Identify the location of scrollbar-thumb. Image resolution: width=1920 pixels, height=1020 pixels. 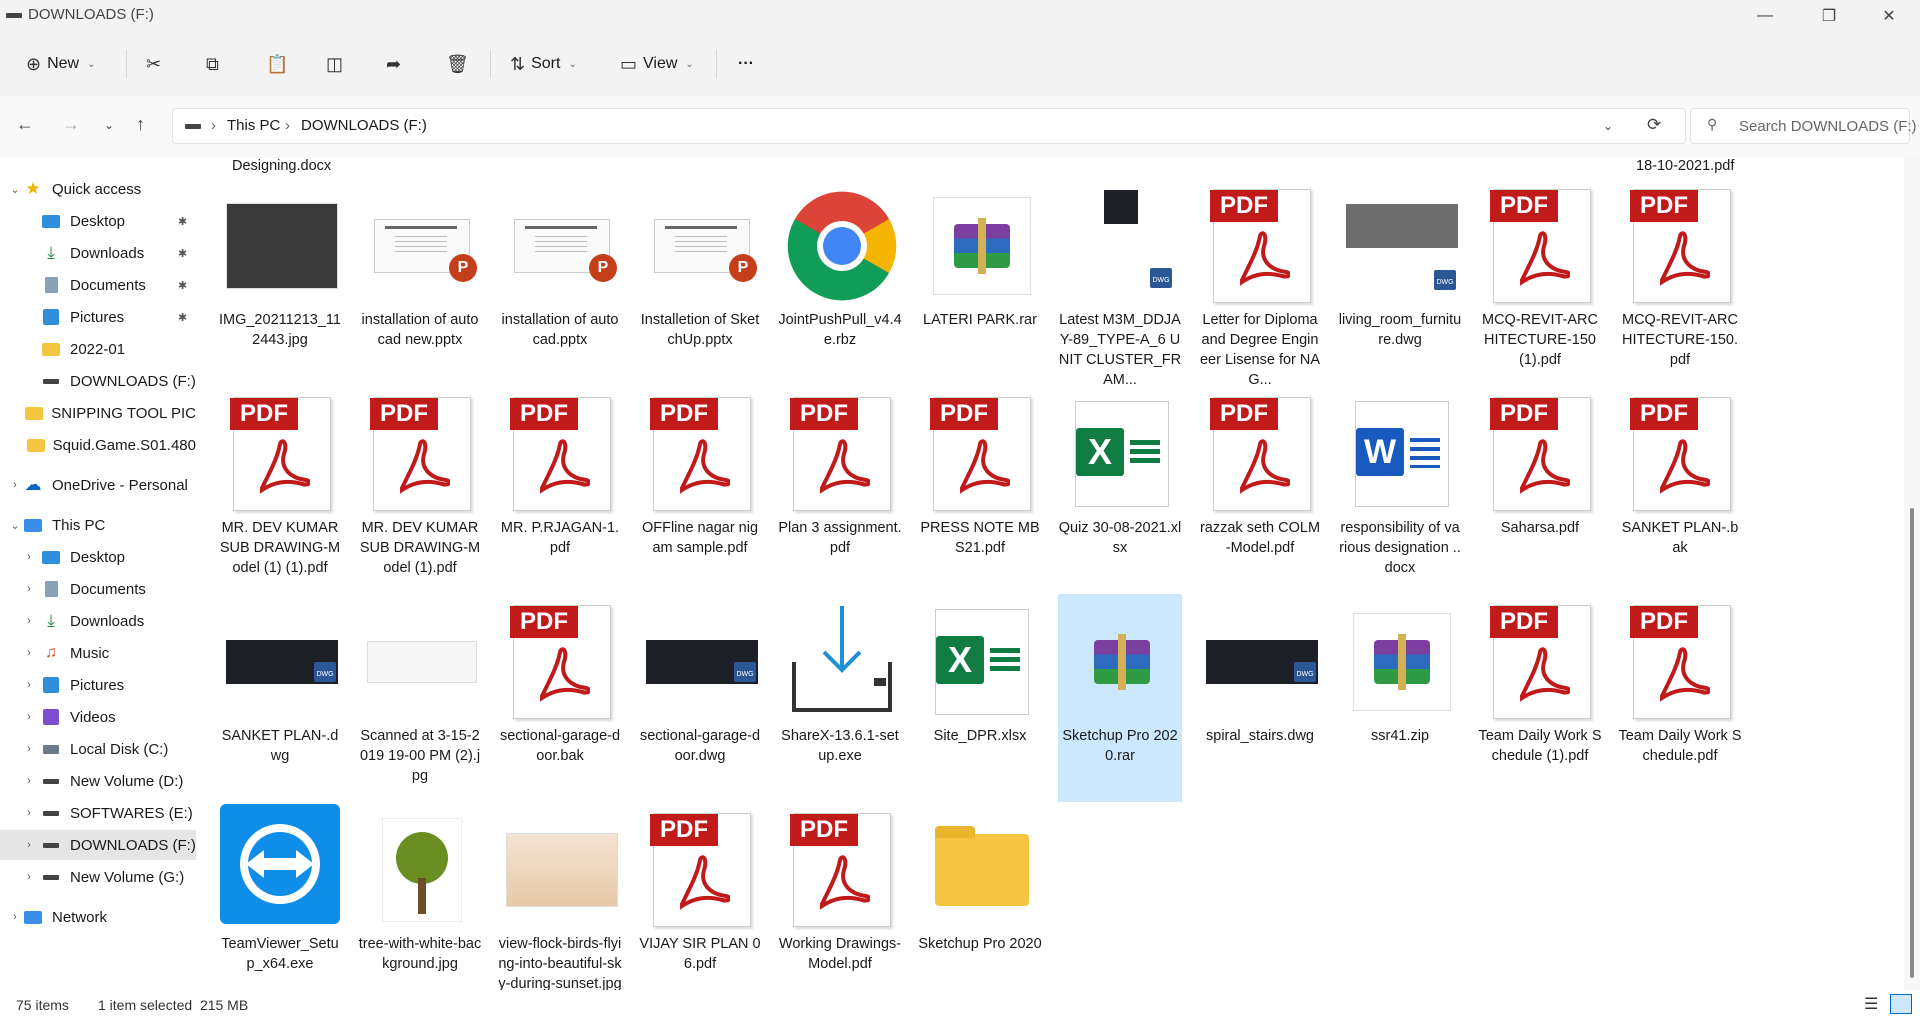
(1912, 743).